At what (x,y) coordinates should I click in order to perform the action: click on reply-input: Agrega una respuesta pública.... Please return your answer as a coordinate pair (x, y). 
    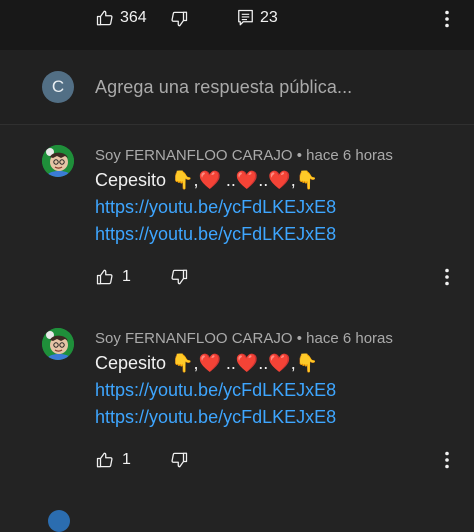
    Looking at the image, I should click on (223, 87).